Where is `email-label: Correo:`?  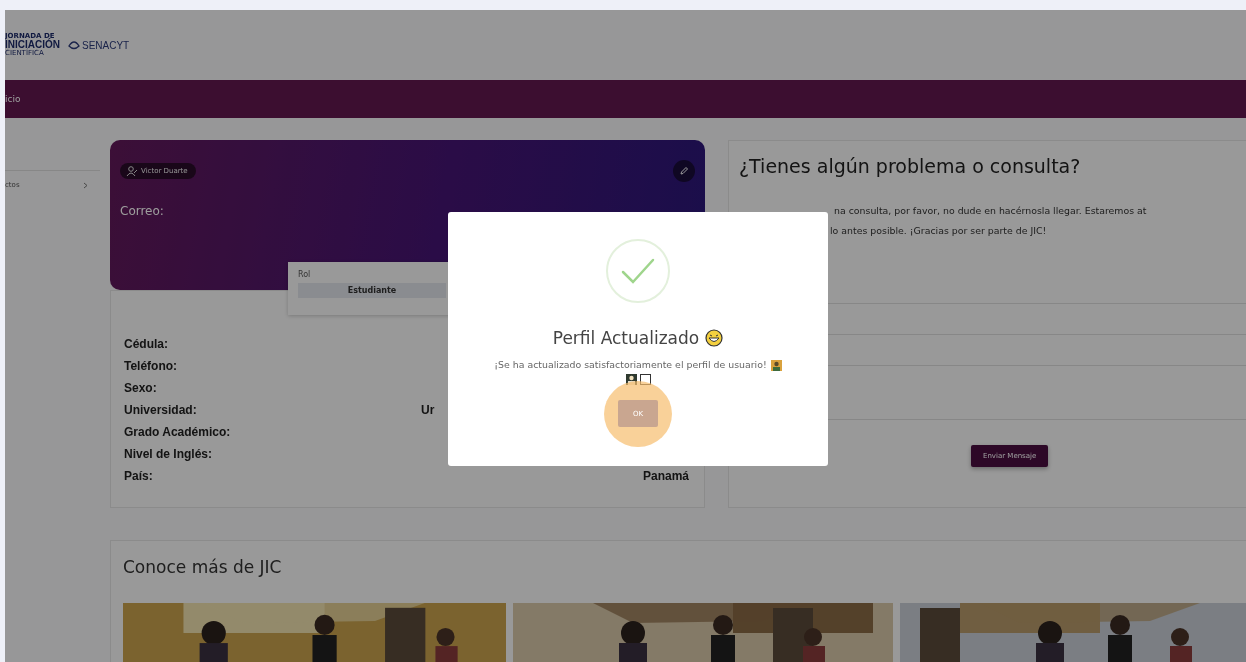
email-label: Correo: is located at coordinates (142, 211).